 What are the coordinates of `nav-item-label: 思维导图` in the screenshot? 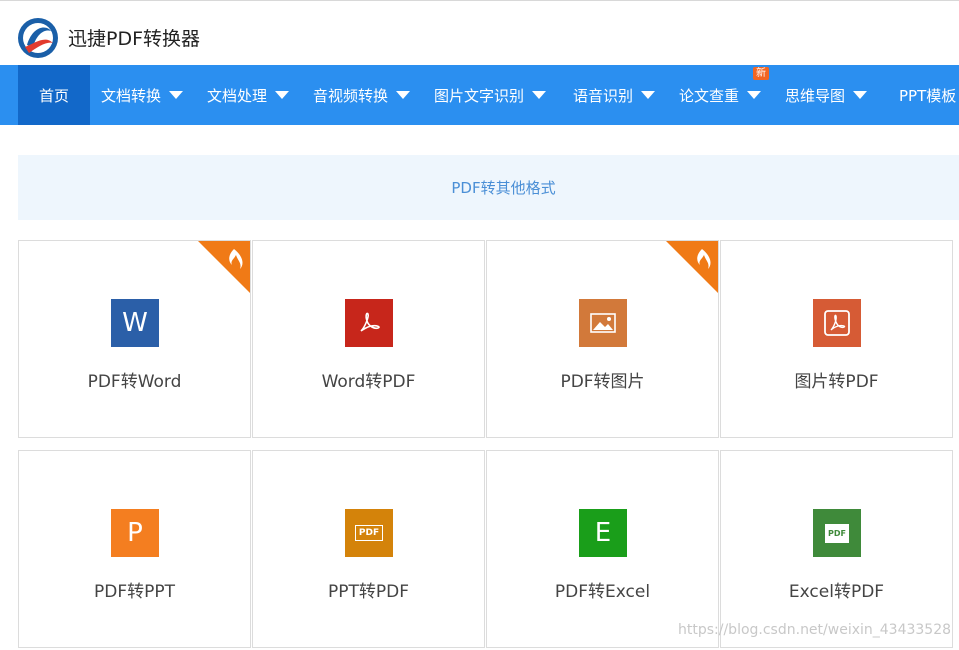 It's located at (815, 95).